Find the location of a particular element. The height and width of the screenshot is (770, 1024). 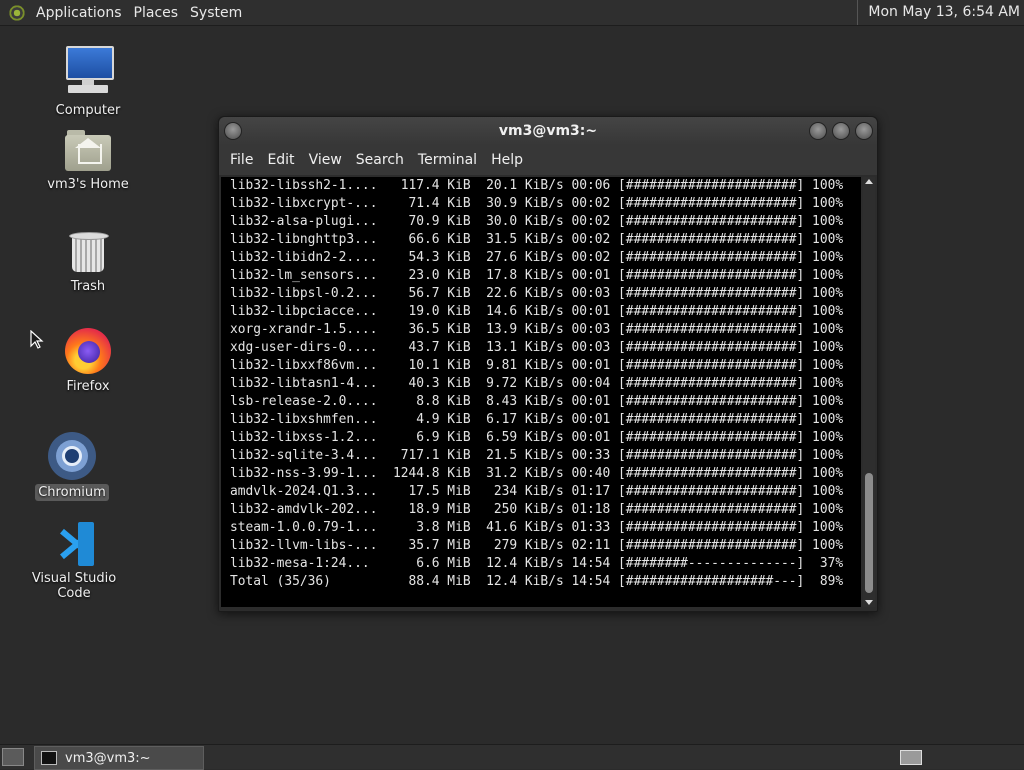

show-desktop-icon is located at coordinates (13, 757).